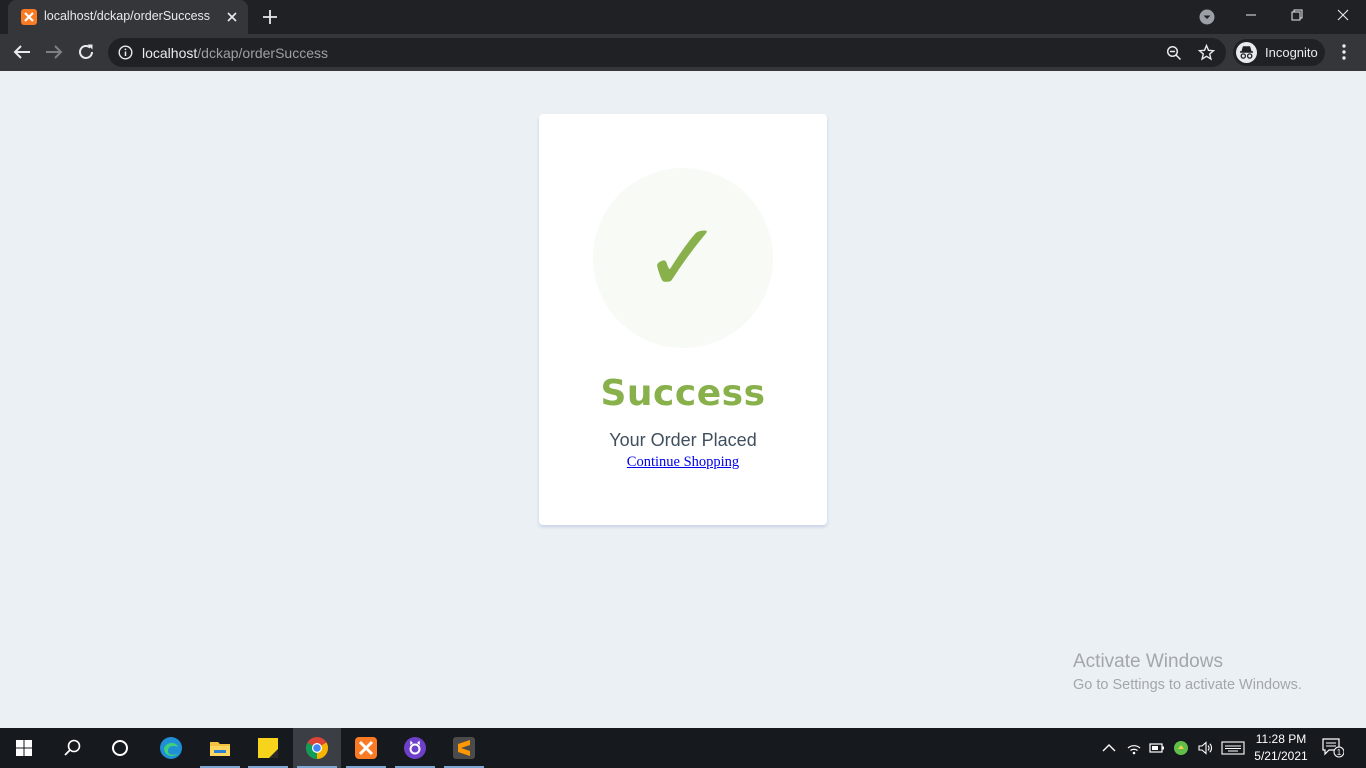 This screenshot has width=1366, height=768. Describe the element at coordinates (1205, 748) in the screenshot. I see `volume-icon` at that location.